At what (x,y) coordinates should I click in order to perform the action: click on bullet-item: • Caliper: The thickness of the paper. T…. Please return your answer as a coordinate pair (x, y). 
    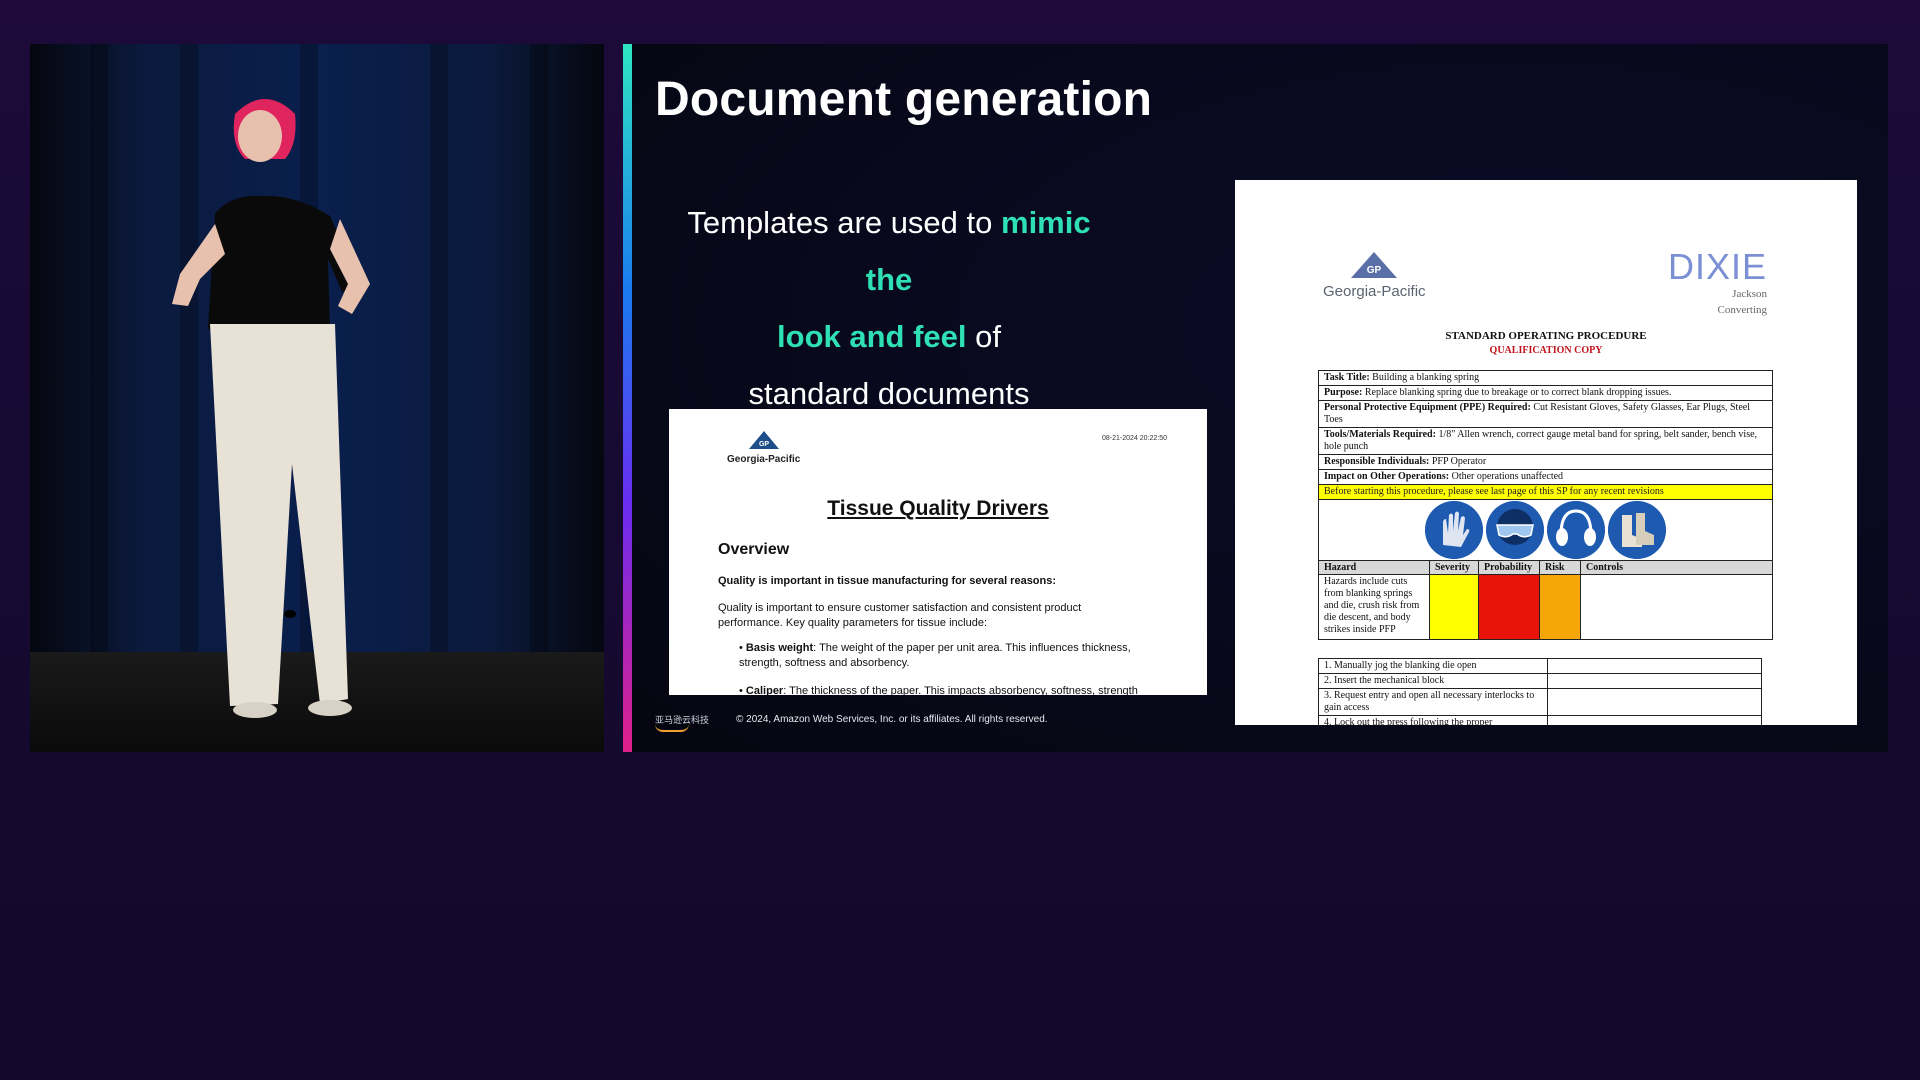
    Looking at the image, I should click on (938, 690).